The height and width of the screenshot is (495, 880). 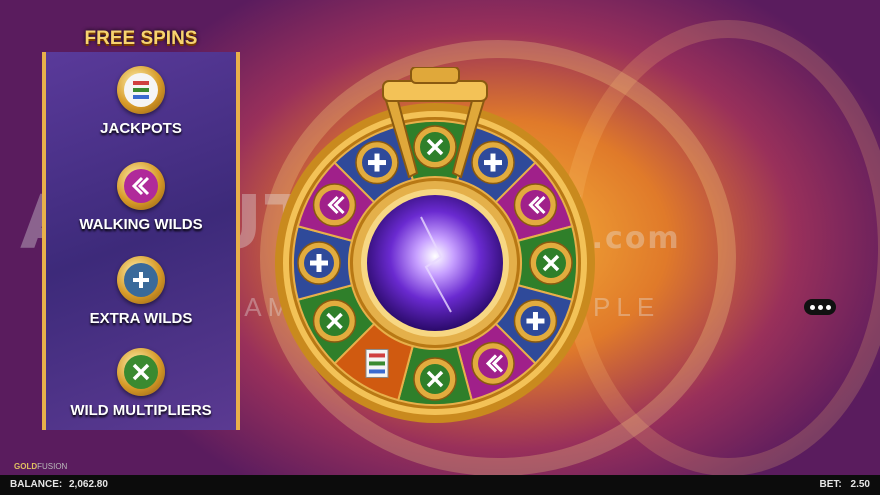 I want to click on feature-extra-wilds: EXTRA WILDS, so click(x=141, y=291).